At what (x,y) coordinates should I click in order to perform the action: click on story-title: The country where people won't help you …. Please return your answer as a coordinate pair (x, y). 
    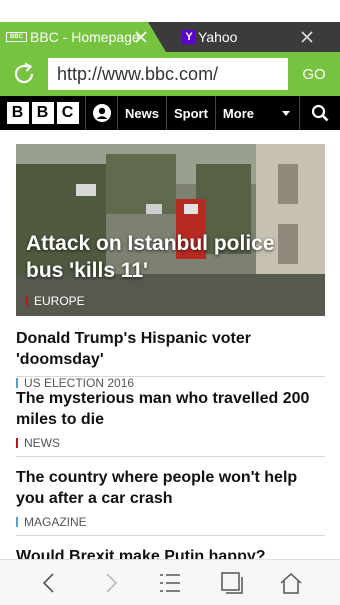
    Looking at the image, I should click on (170, 488).